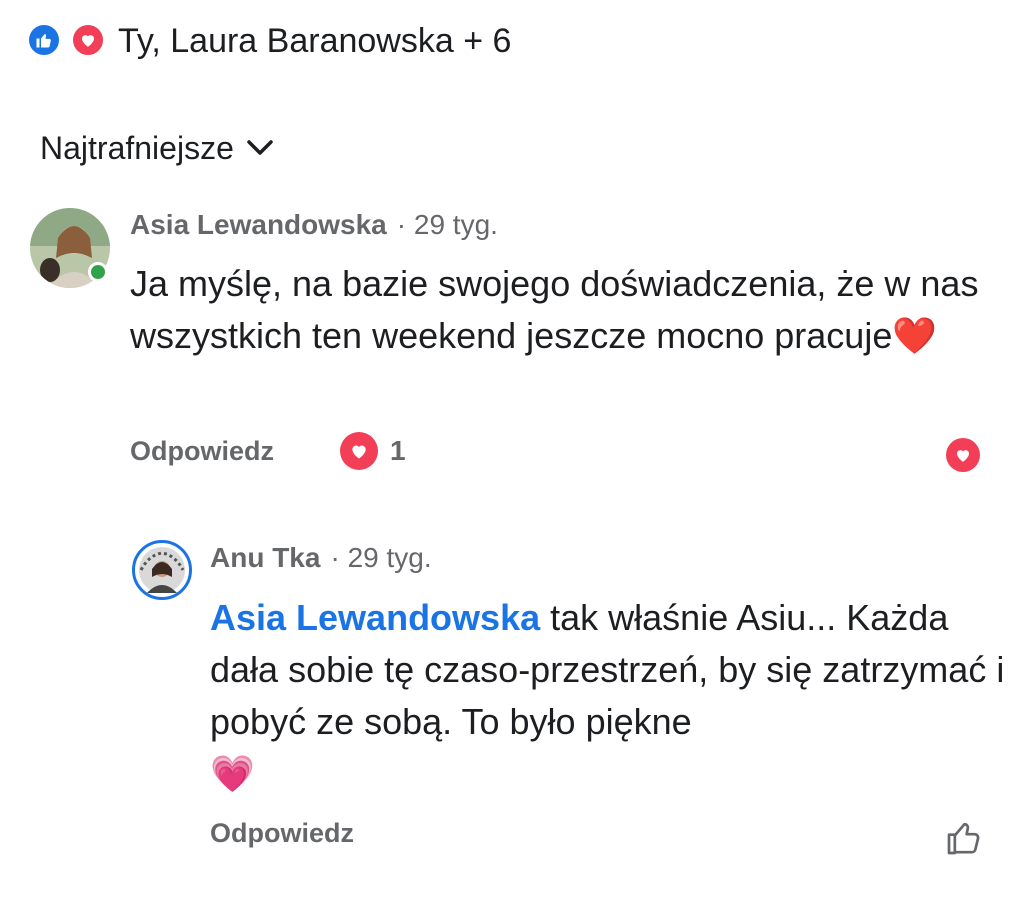 Image resolution: width=1024 pixels, height=923 pixels. Describe the element at coordinates (44, 40) in the screenshot. I see `like-icon` at that location.